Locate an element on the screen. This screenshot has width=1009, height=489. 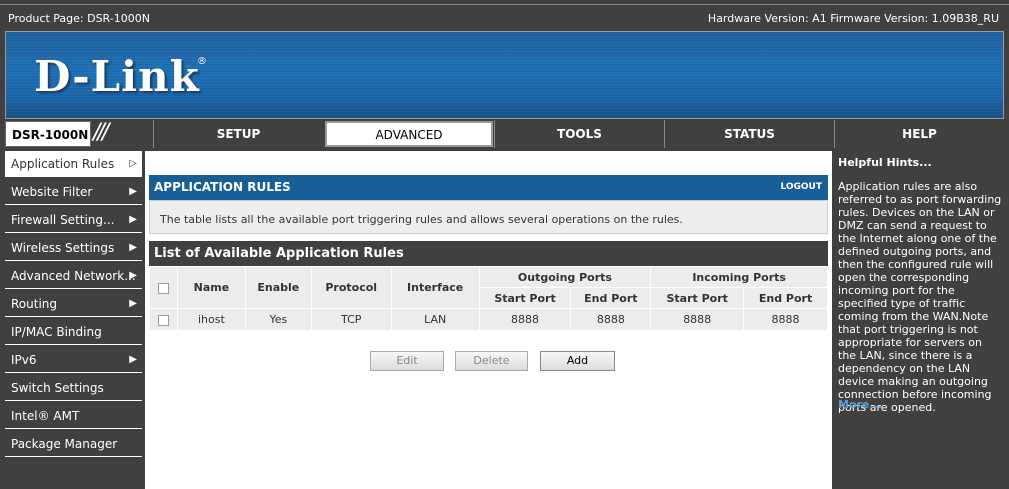
sidebar-item-website-filter: Website Filter ▶ is located at coordinates (73, 192).